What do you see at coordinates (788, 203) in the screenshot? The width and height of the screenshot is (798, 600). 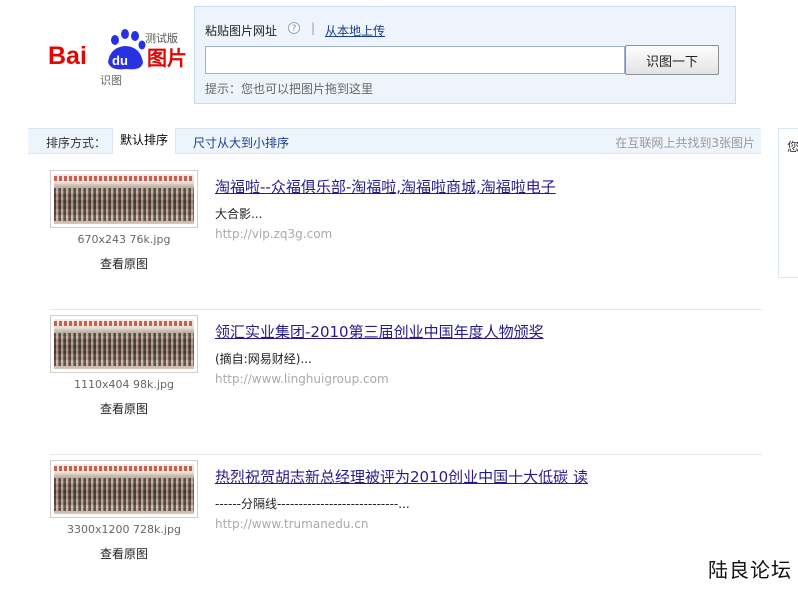 I see `side-panel: 您` at bounding box center [788, 203].